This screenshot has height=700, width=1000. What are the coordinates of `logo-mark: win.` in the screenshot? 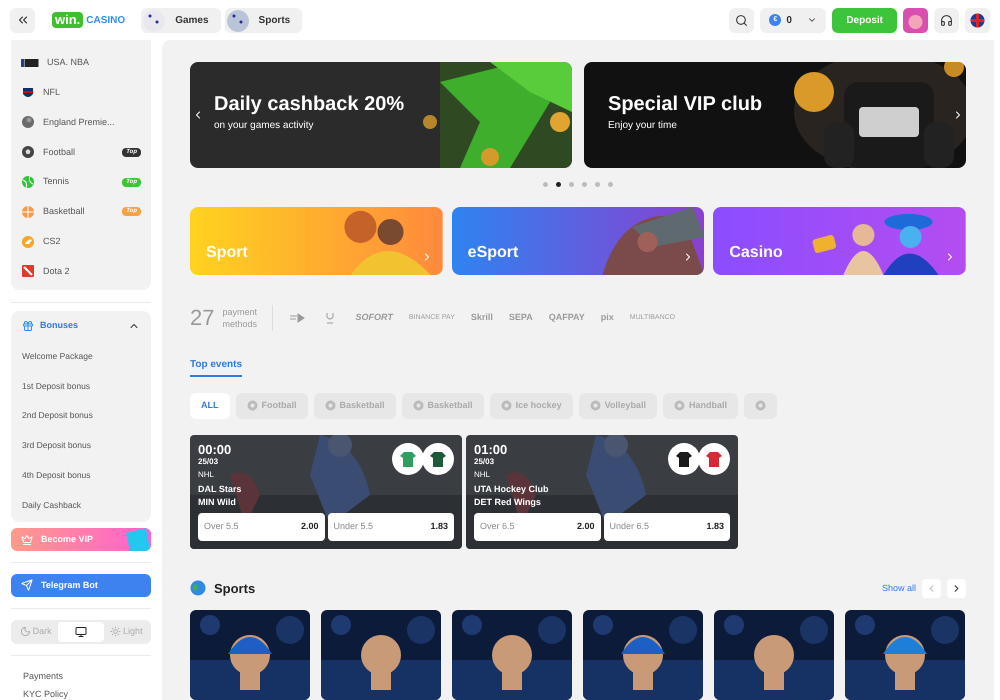 It's located at (68, 20).